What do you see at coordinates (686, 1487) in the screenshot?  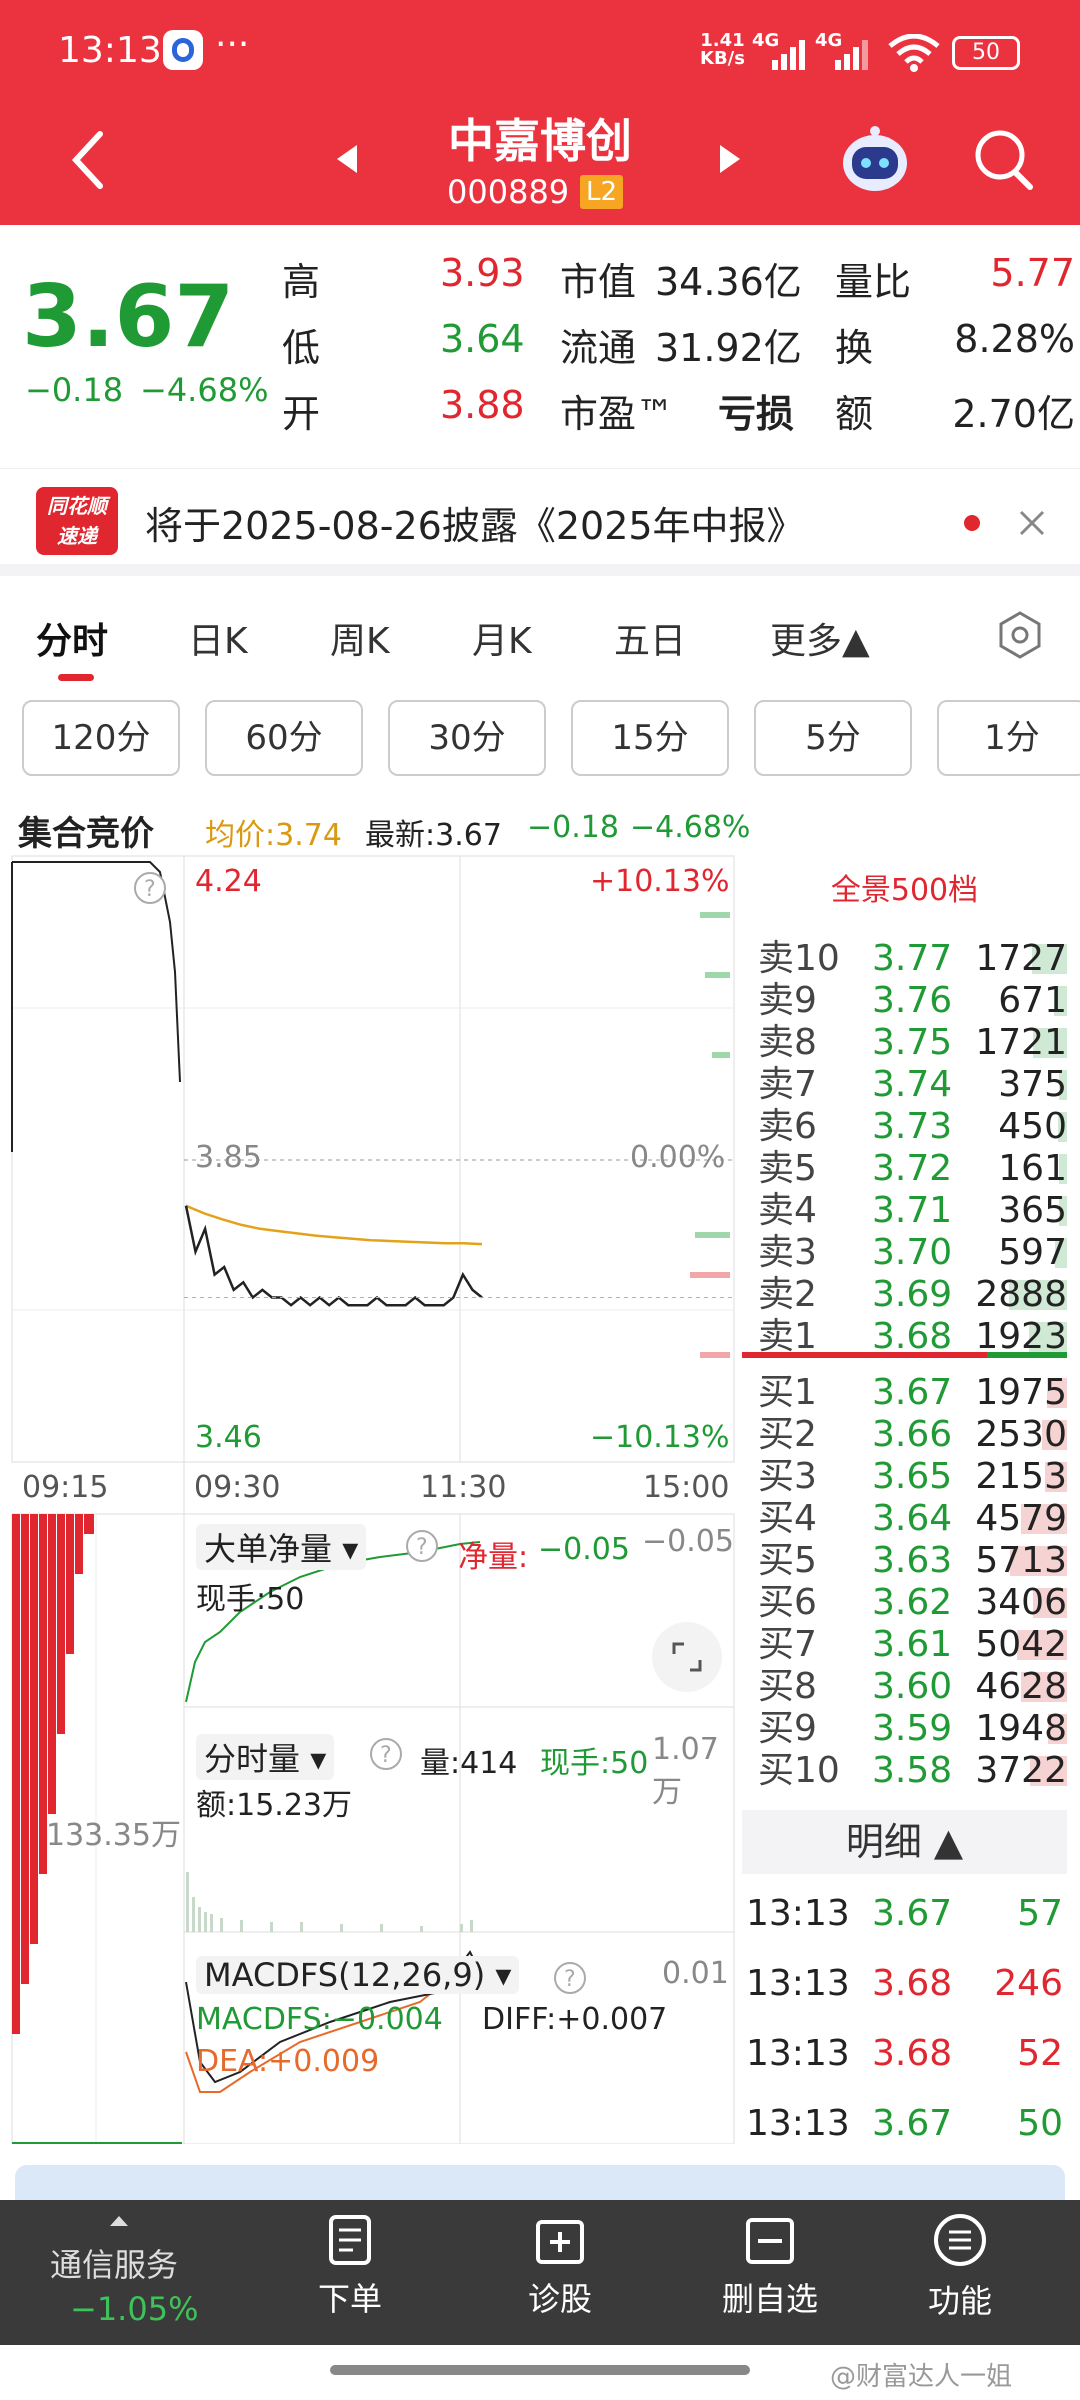 I see `time-label-1500: 15:00` at bounding box center [686, 1487].